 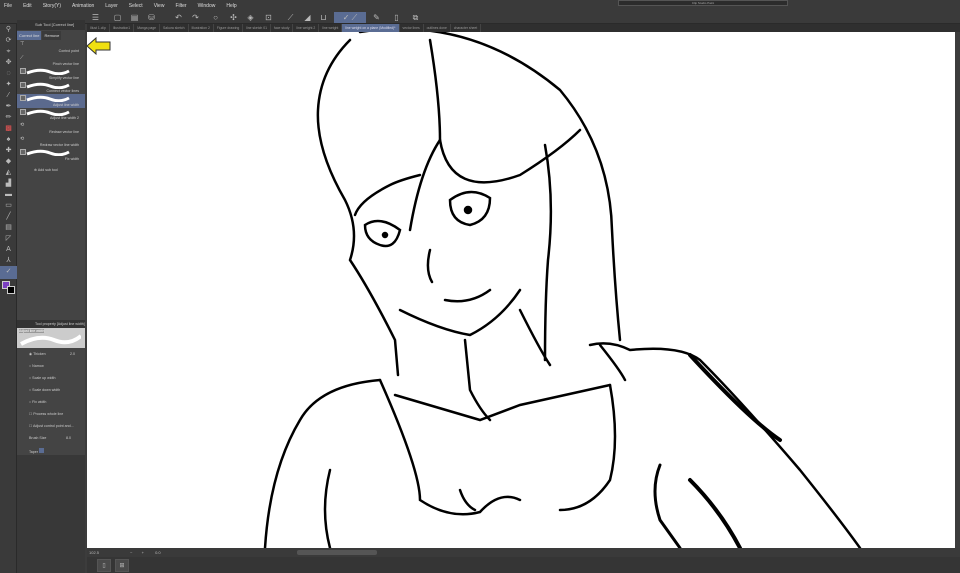 What do you see at coordinates (8, 84) in the screenshot?
I see `auto-select-icon: ✦` at bounding box center [8, 84].